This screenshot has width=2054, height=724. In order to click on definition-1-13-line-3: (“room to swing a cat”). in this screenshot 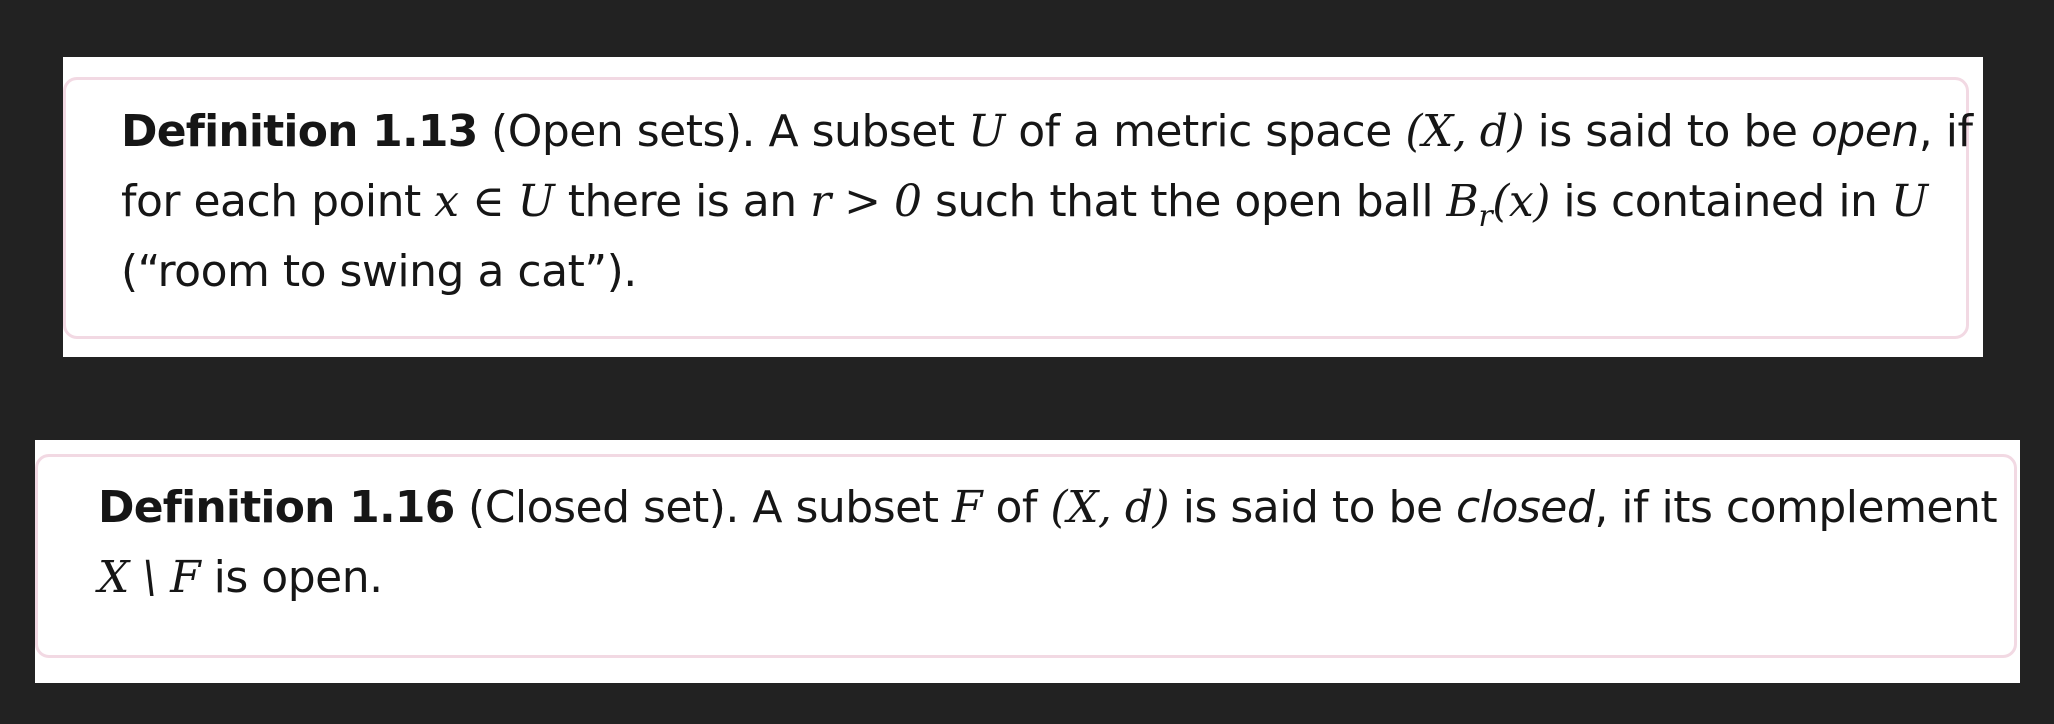, I will do `click(1046, 272)`.